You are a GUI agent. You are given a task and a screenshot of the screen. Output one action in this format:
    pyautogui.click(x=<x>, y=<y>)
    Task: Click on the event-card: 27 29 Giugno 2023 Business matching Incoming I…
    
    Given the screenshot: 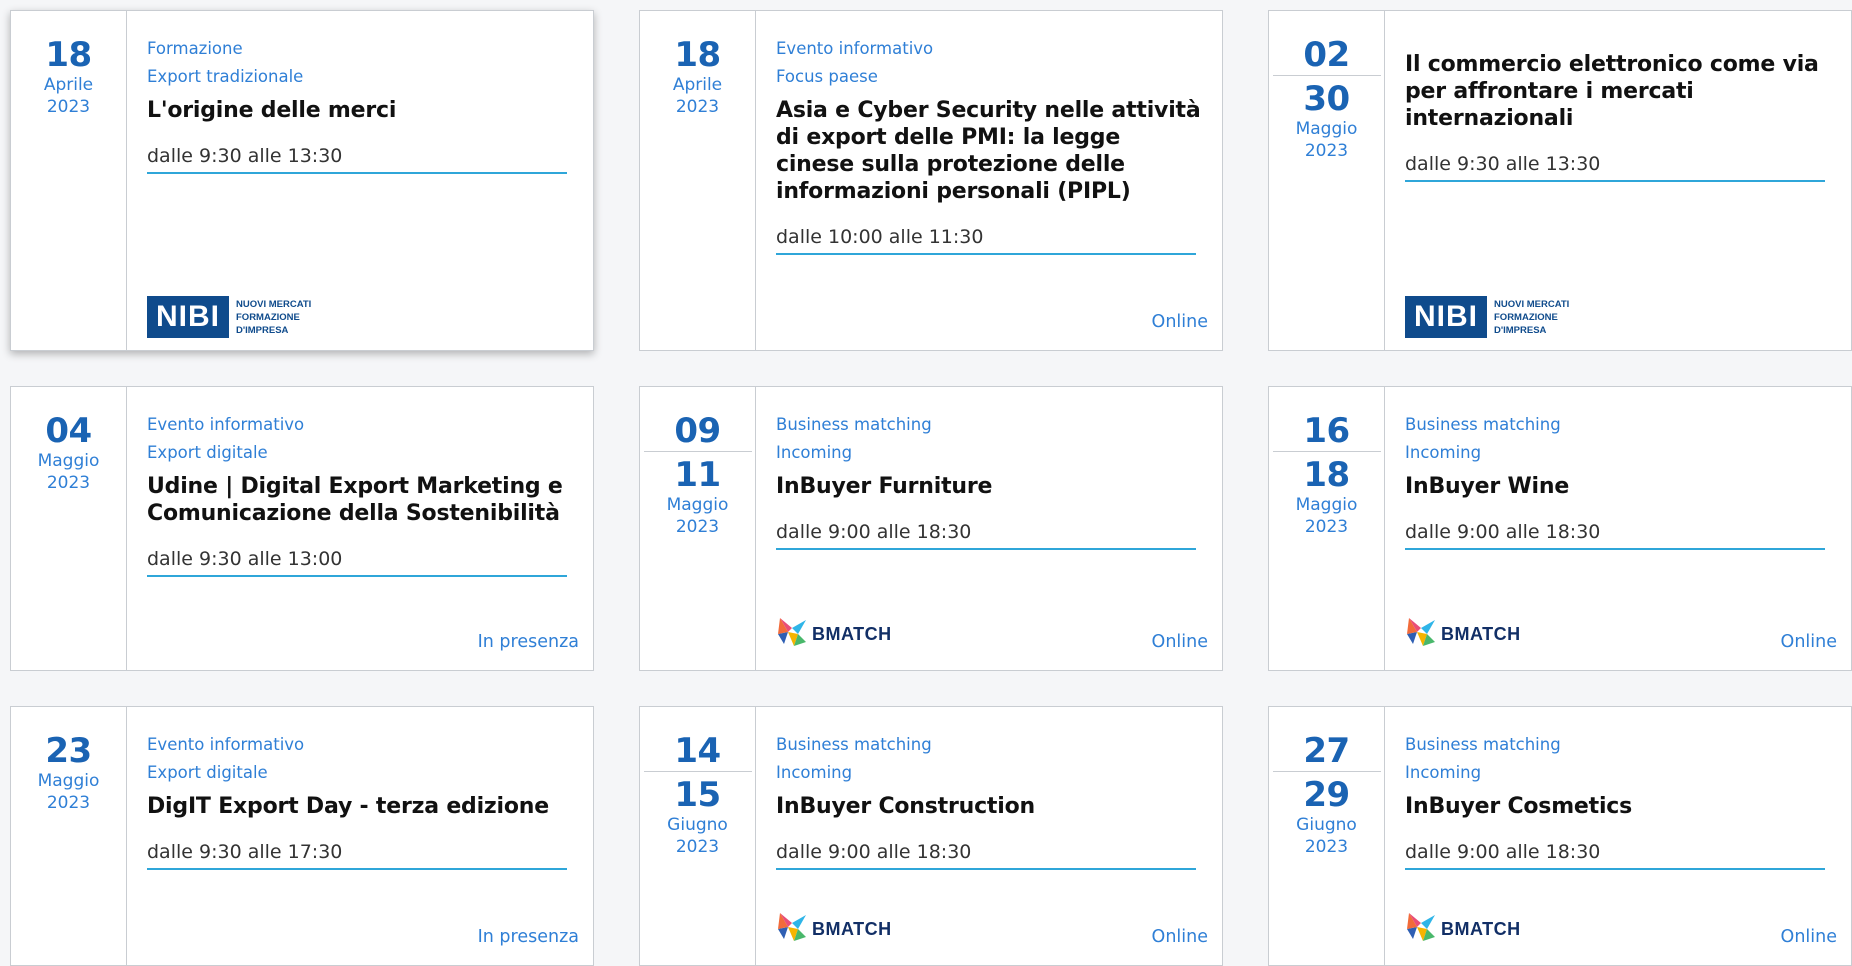 What is the action you would take?
    pyautogui.click(x=1560, y=836)
    